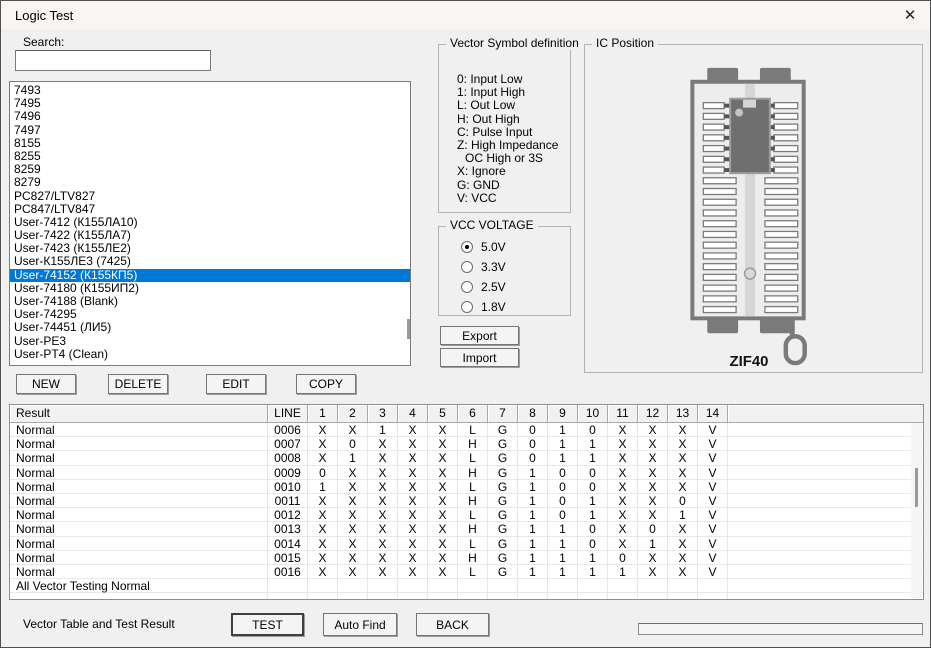 Image resolution: width=931 pixels, height=648 pixels. Describe the element at coordinates (323, 543) in the screenshot. I see `cell-pin-1: X` at that location.